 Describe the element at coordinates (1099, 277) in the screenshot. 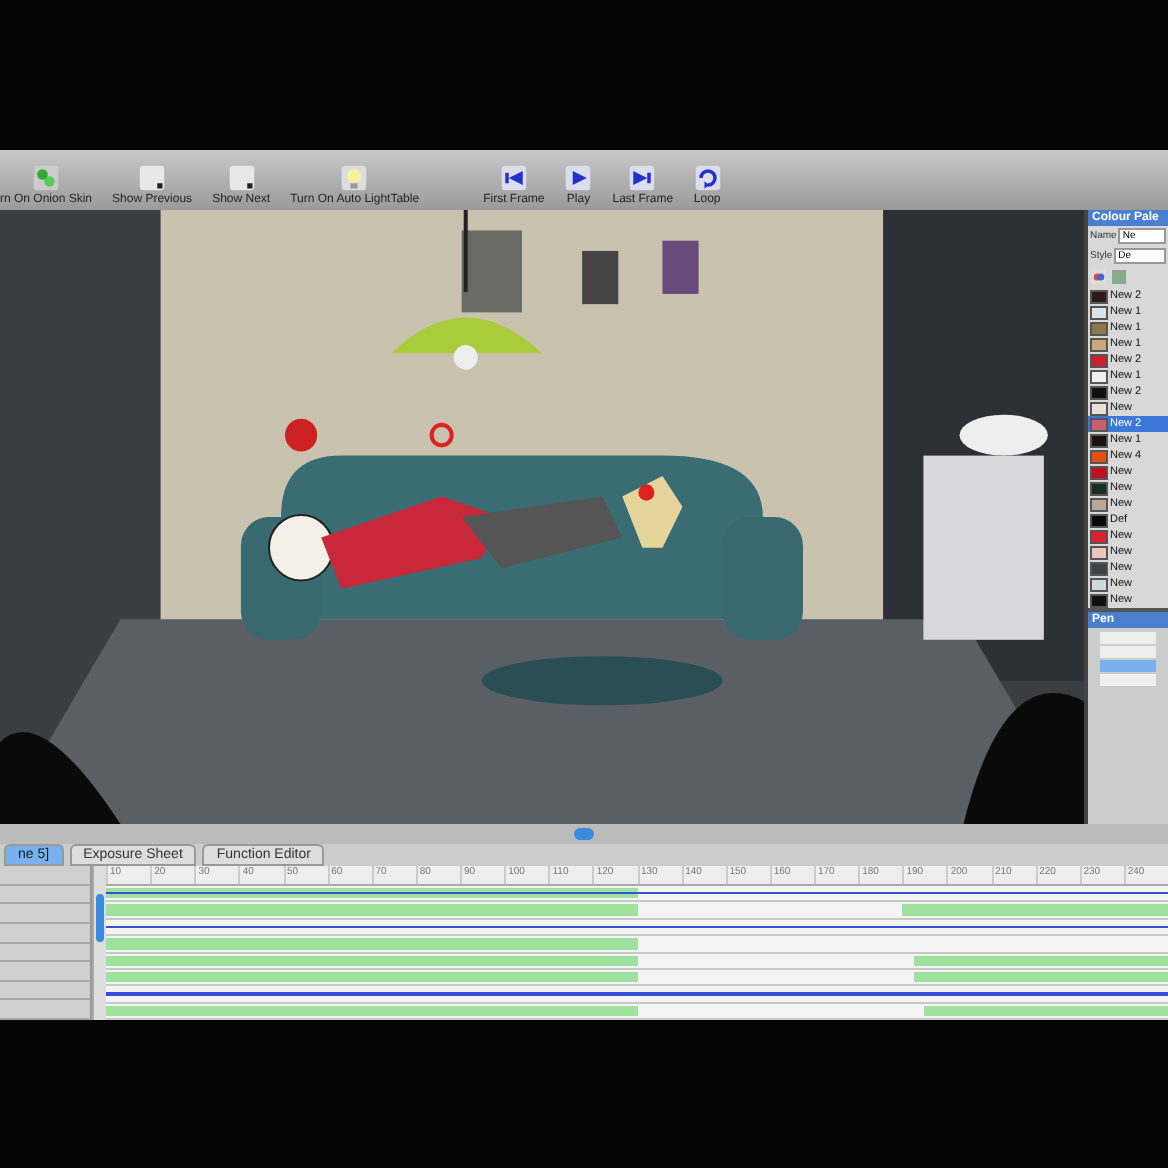

I see `palette-icon` at that location.